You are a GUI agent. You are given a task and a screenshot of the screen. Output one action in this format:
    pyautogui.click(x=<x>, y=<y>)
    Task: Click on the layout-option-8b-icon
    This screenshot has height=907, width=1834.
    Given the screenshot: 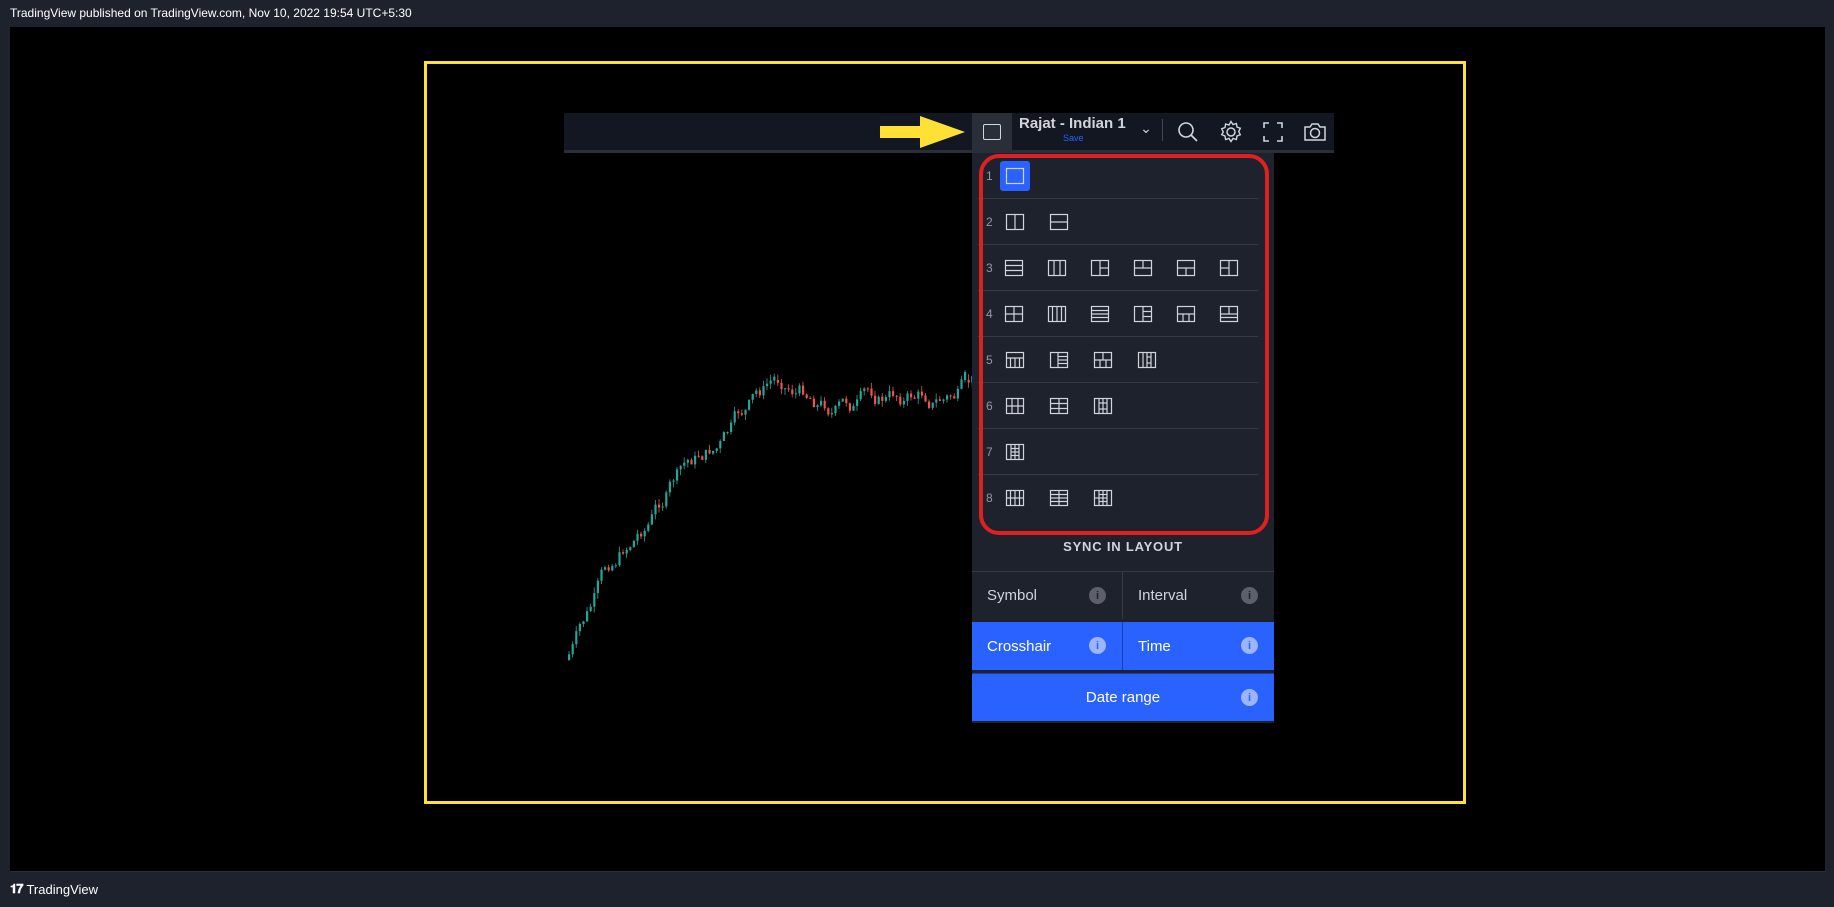 What is the action you would take?
    pyautogui.click(x=1059, y=498)
    